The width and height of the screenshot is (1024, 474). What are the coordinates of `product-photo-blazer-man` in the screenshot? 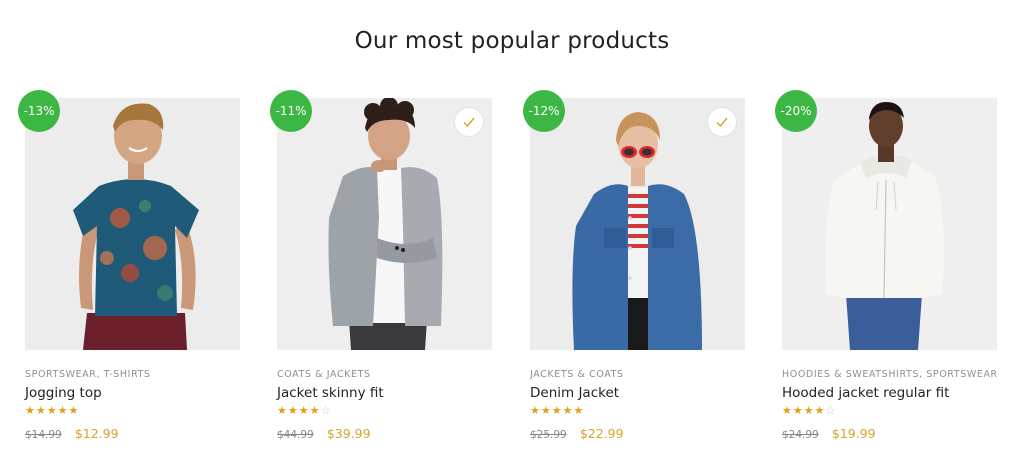 It's located at (384, 224).